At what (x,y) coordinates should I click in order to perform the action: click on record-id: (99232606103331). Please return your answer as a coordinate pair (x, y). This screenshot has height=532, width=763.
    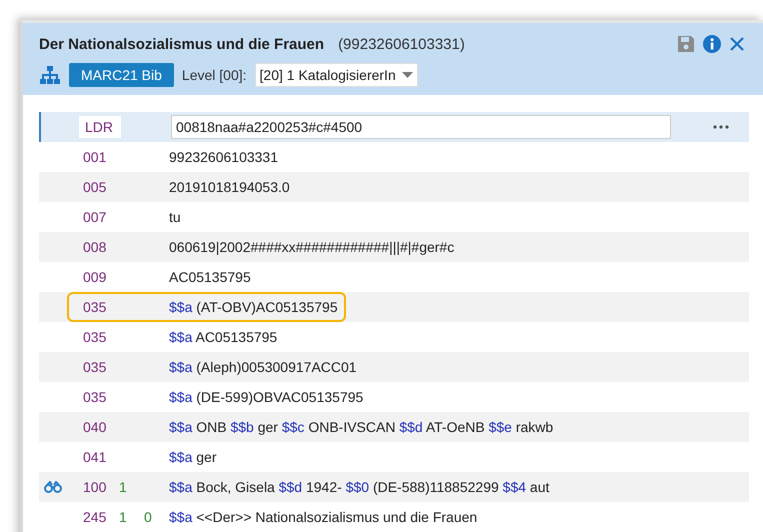
    Looking at the image, I should click on (401, 44).